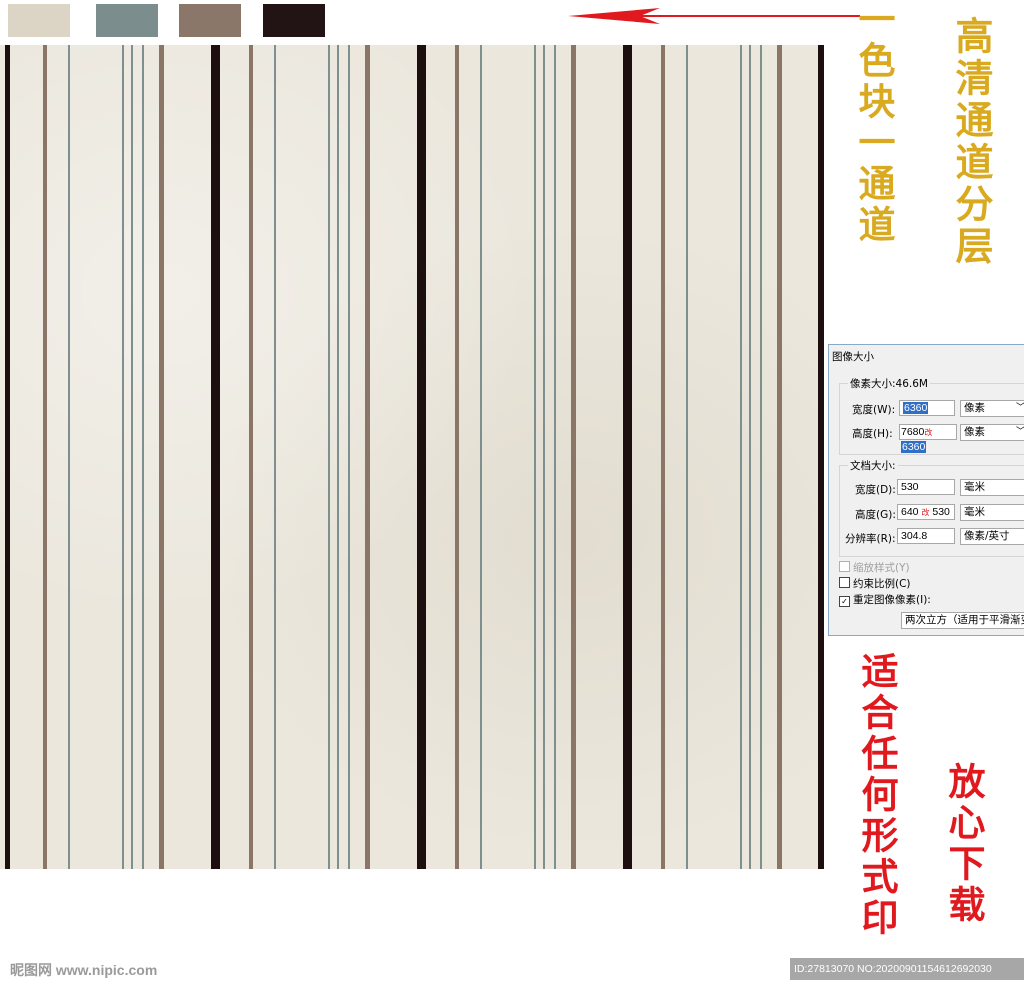 Image resolution: width=1024 pixels, height=989 pixels. What do you see at coordinates (928, 432) in the screenshot?
I see `height-edit-mark: 改` at bounding box center [928, 432].